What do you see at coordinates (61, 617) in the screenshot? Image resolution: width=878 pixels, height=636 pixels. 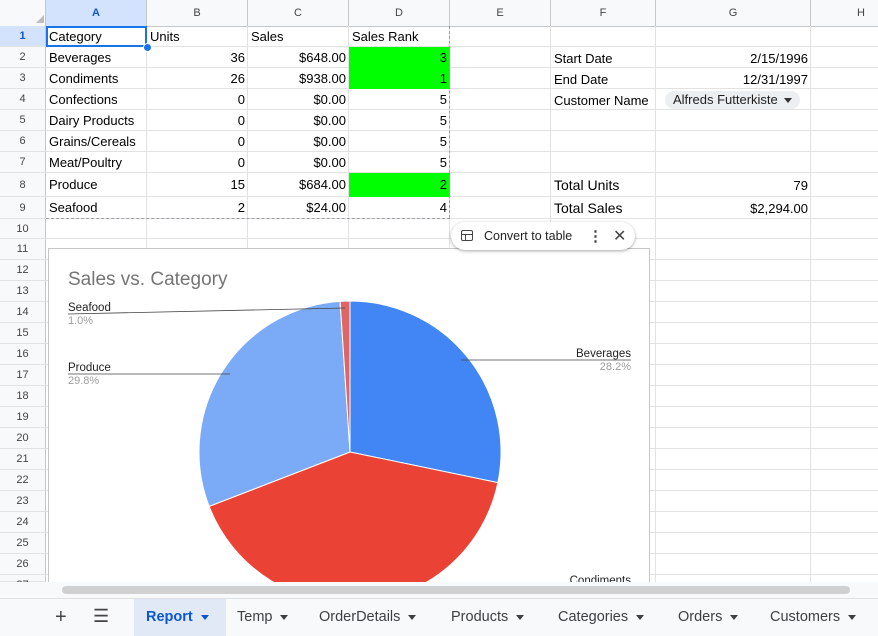 I see `plus-icon: +` at bounding box center [61, 617].